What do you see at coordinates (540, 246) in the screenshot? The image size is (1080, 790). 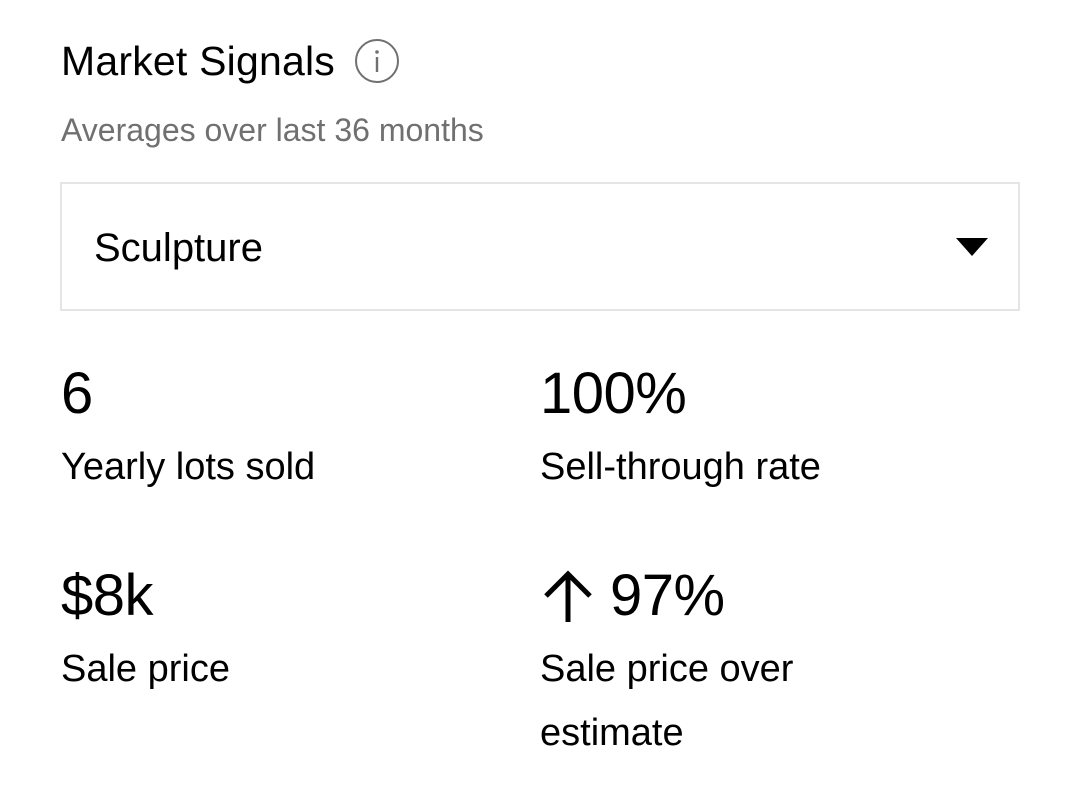 I see `category-select: Sculpture` at bounding box center [540, 246].